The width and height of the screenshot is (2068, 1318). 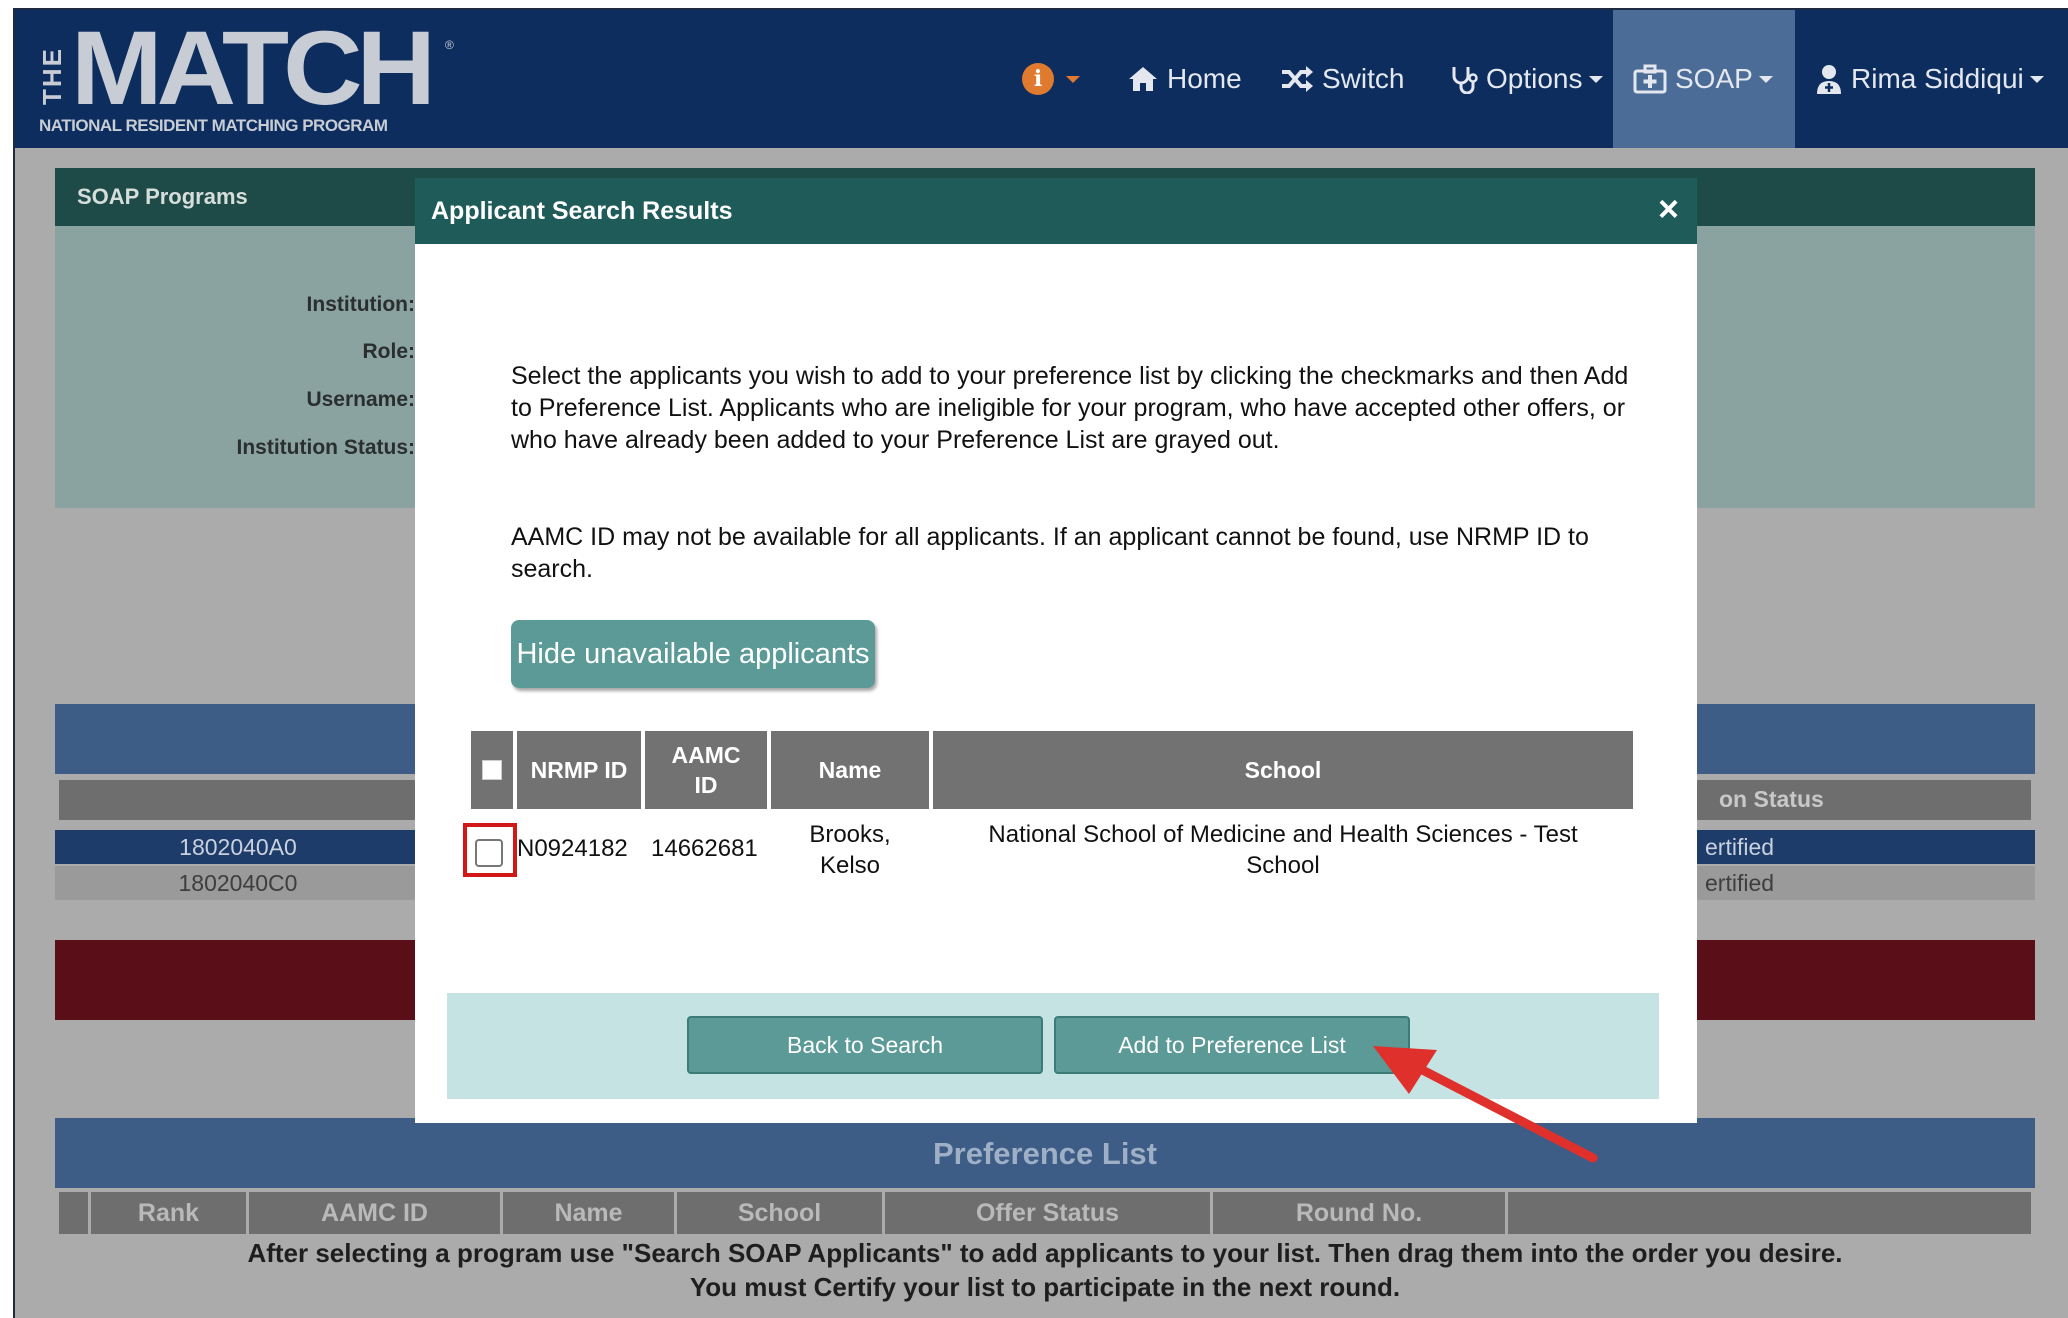 What do you see at coordinates (1937, 78) in the screenshot?
I see `user-name: Rima Siddiqui` at bounding box center [1937, 78].